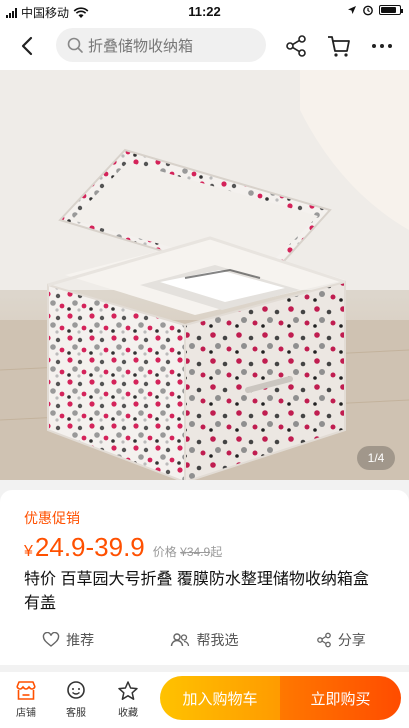  I want to click on help-choose-label: 帮我选, so click(217, 640).